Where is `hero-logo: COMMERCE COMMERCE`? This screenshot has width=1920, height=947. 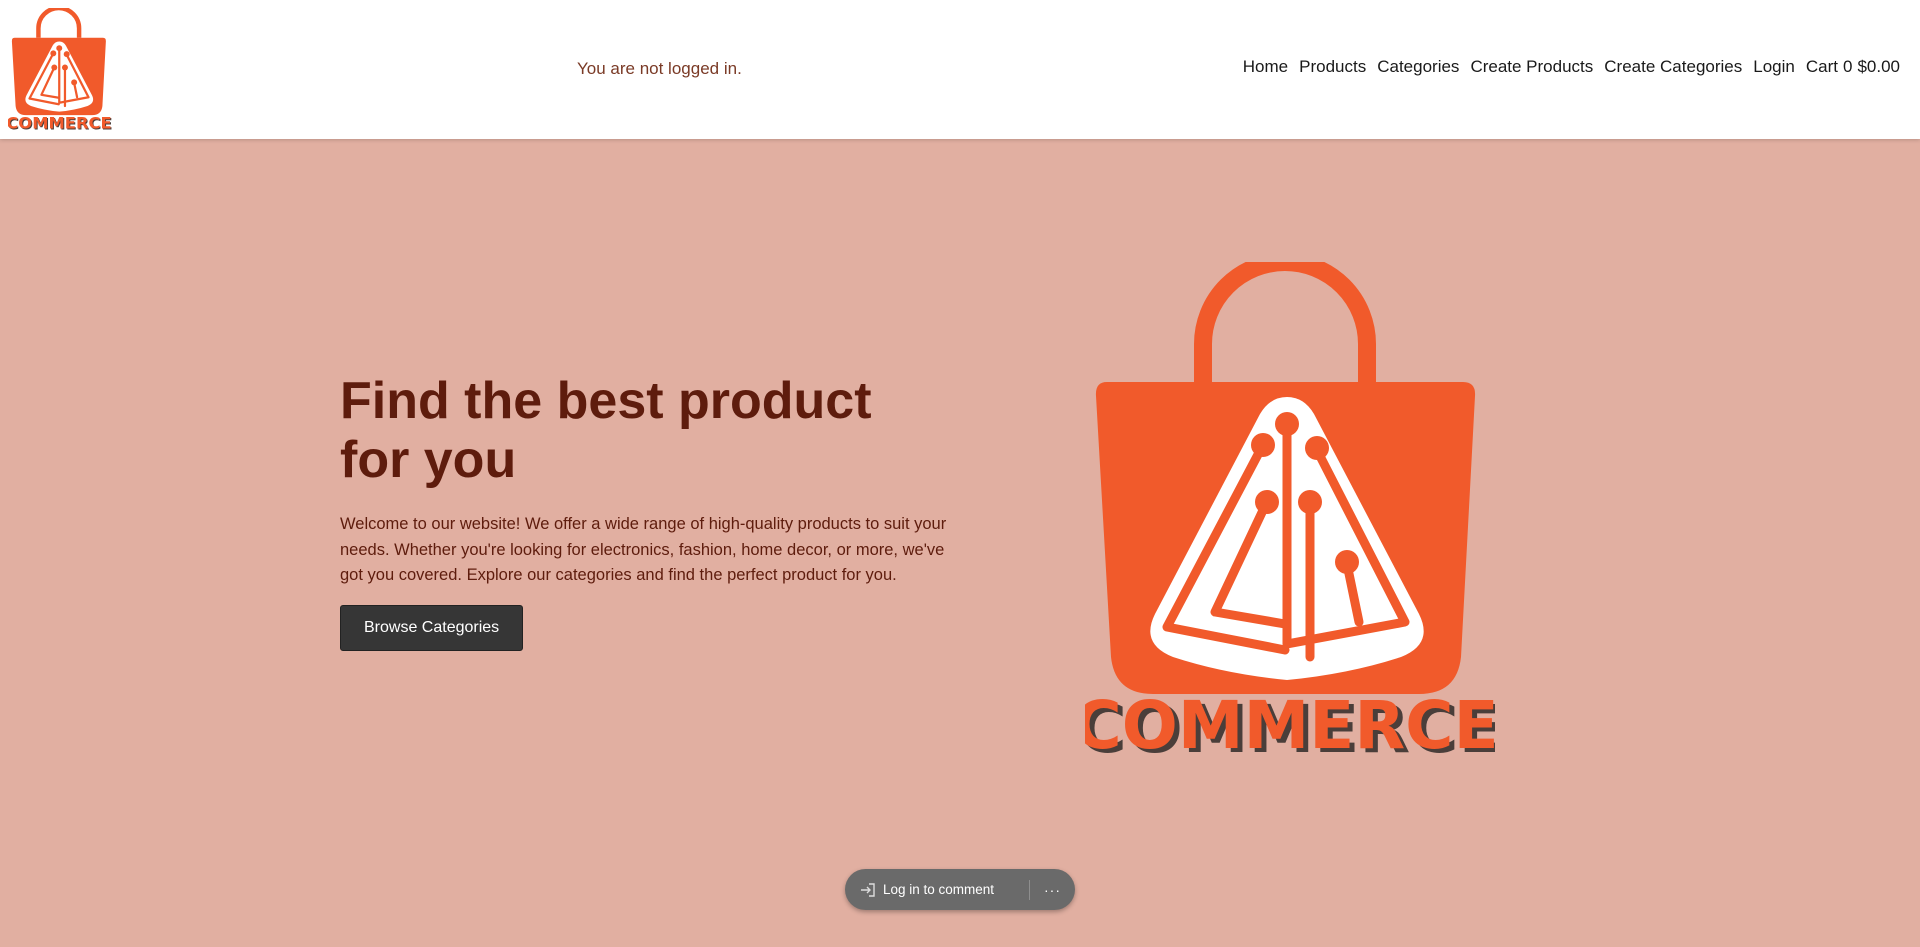
hero-logo: COMMERCE COMMERCE is located at coordinates (1288, 515).